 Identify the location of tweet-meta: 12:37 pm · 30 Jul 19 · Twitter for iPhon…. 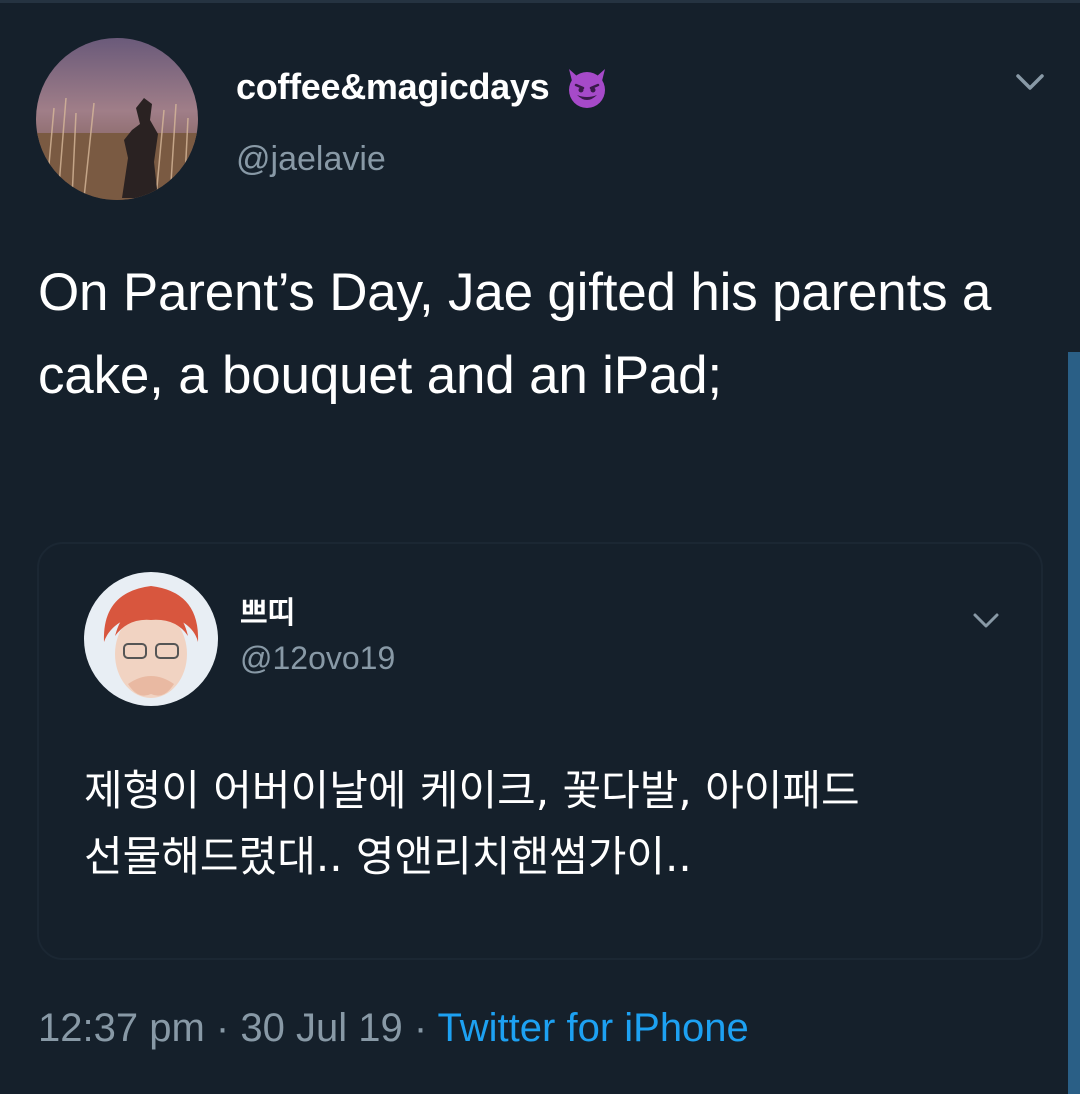
(393, 1028).